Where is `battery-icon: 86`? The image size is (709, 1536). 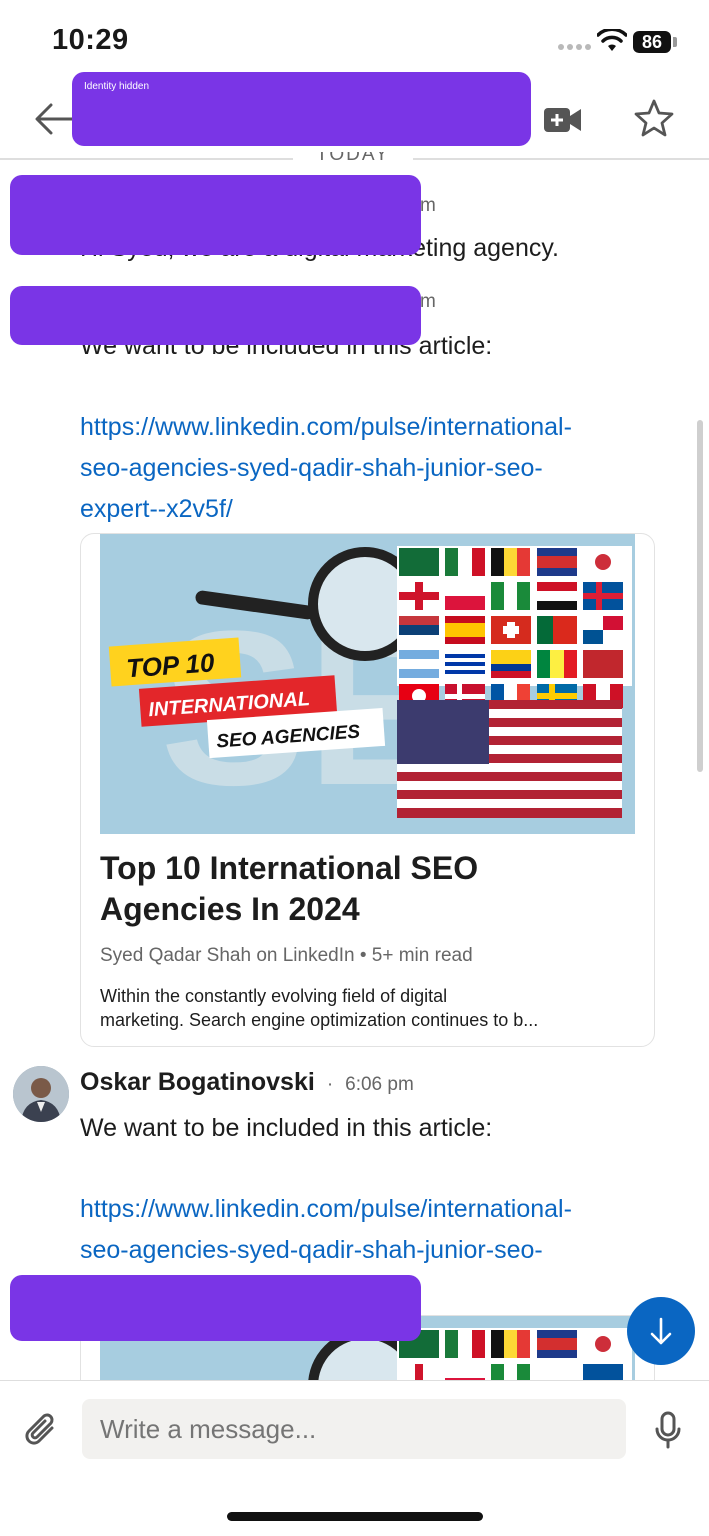
battery-icon: 86 is located at coordinates (652, 42).